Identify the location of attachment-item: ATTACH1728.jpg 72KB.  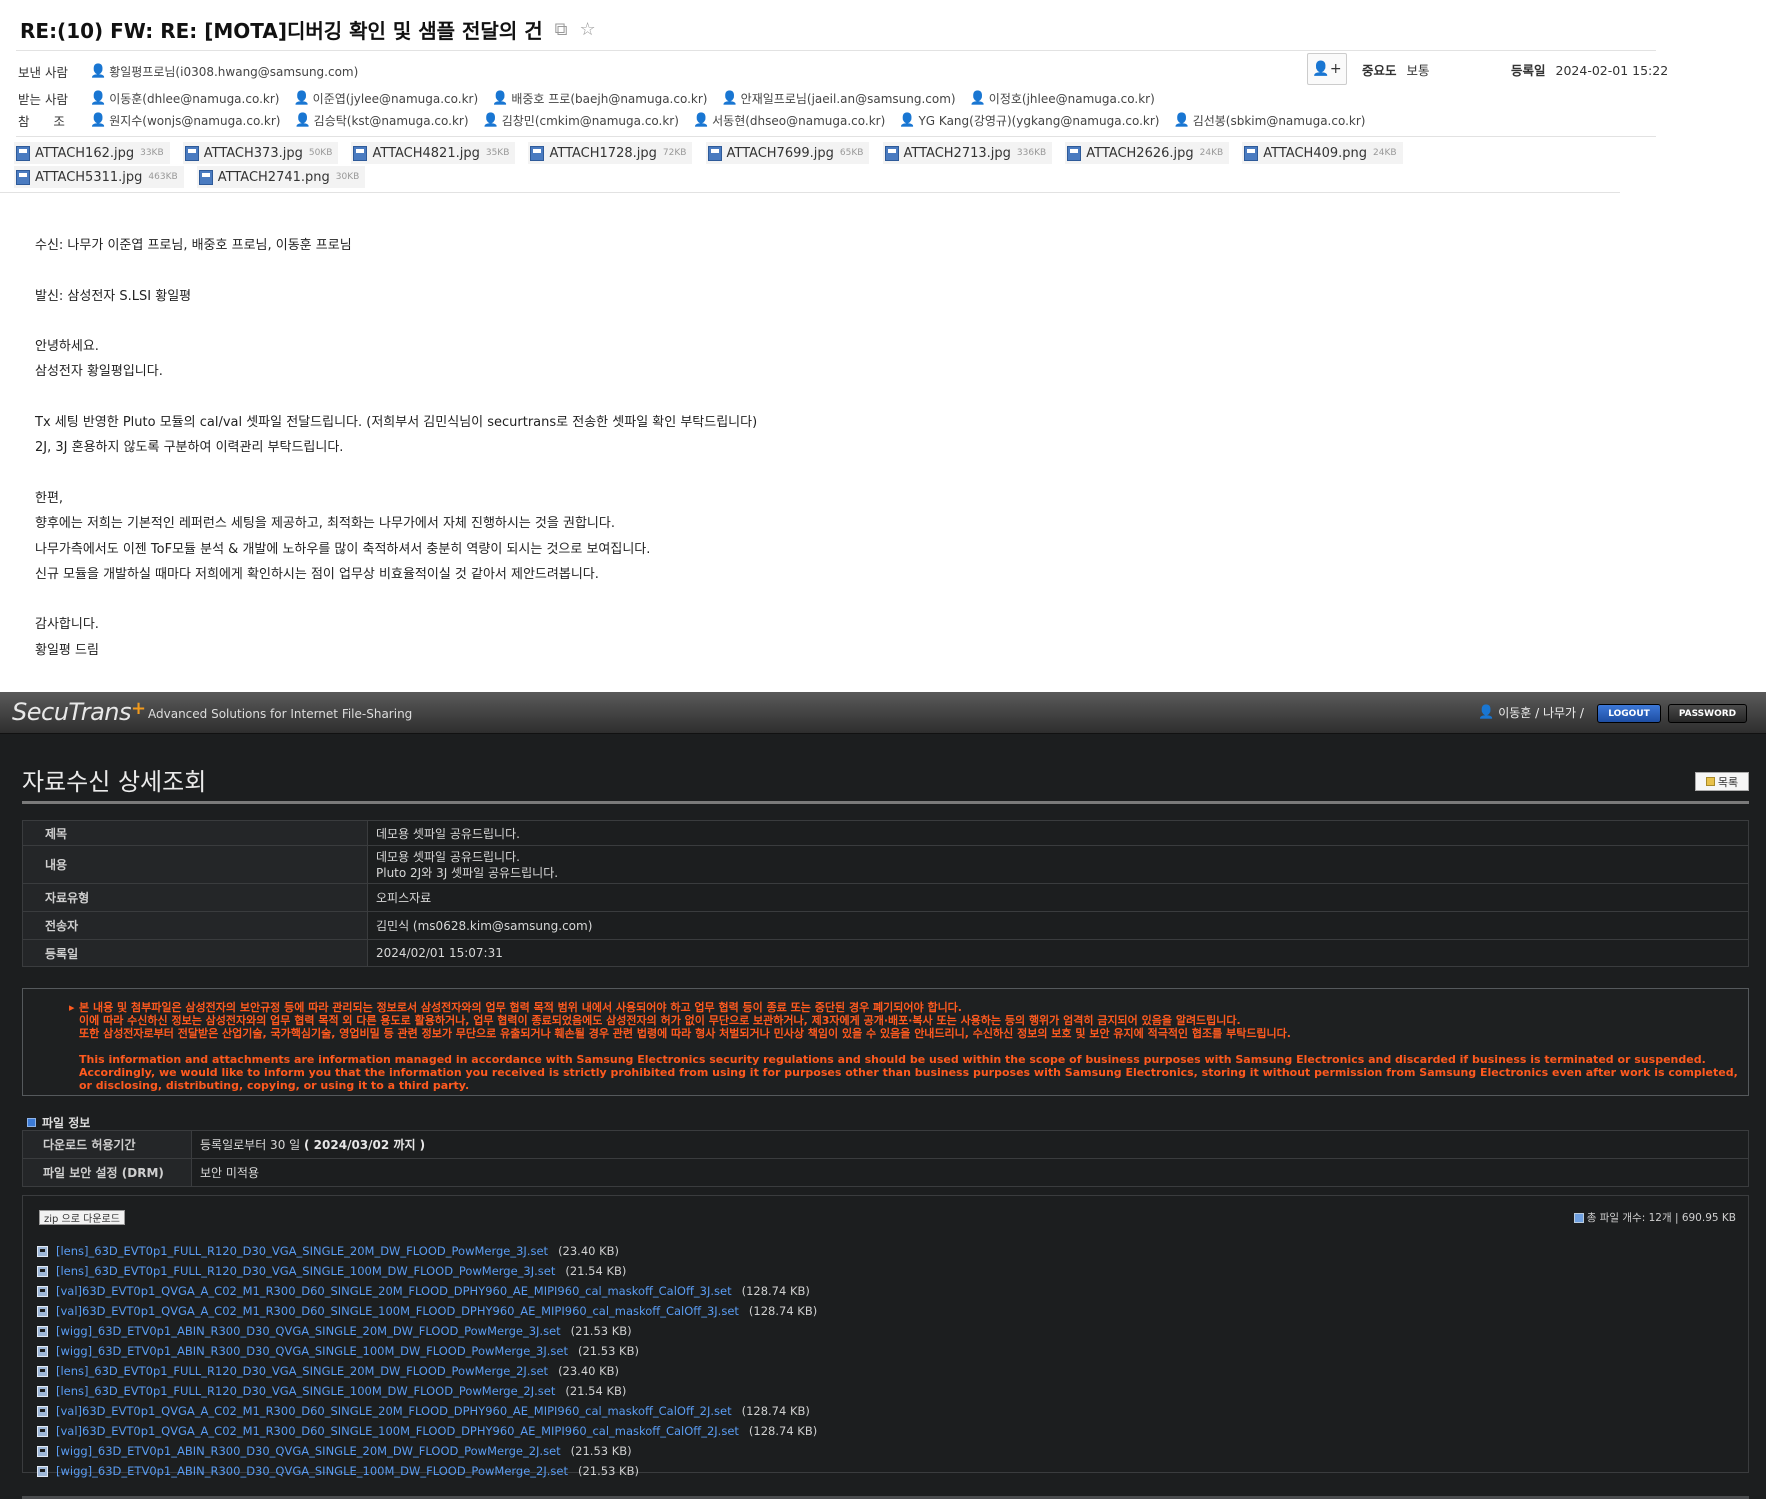
(610, 153).